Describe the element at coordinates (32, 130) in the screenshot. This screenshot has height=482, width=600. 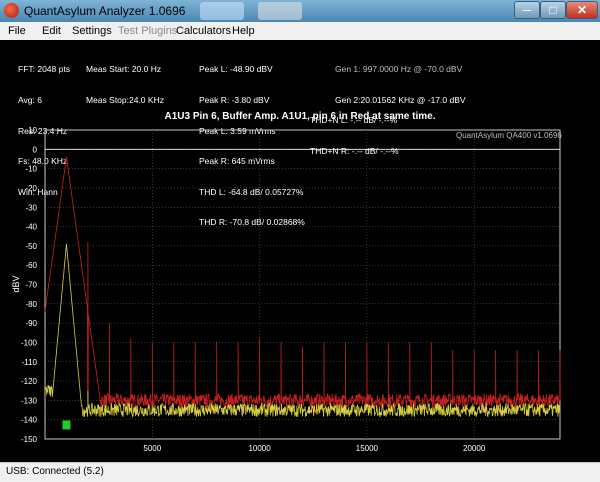
I see `y-tick-label: 10` at that location.